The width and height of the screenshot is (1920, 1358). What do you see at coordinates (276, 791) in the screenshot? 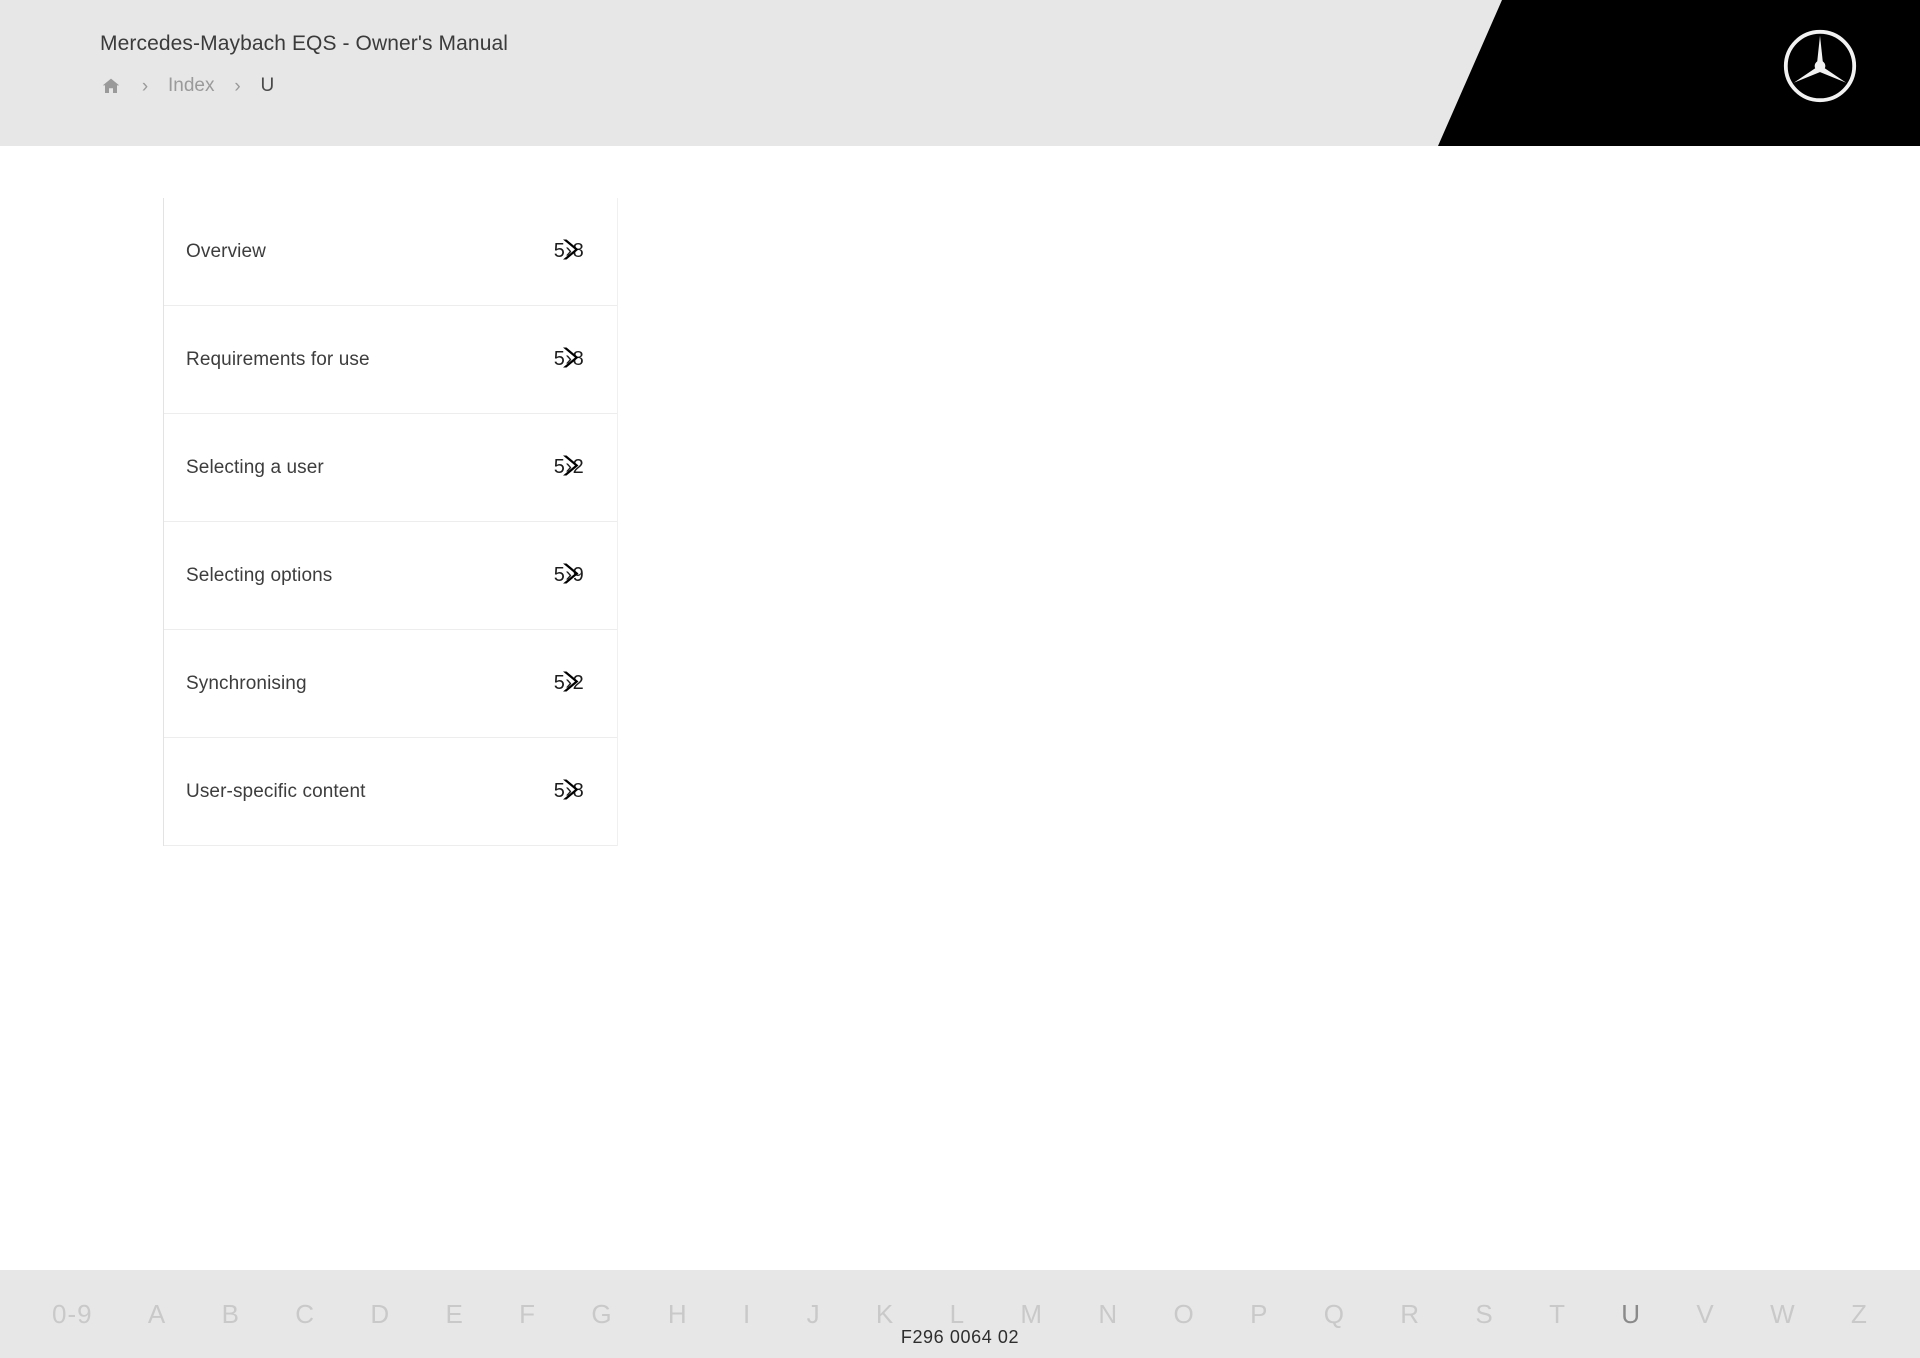
I see `index-entry-label: User-specific content` at bounding box center [276, 791].